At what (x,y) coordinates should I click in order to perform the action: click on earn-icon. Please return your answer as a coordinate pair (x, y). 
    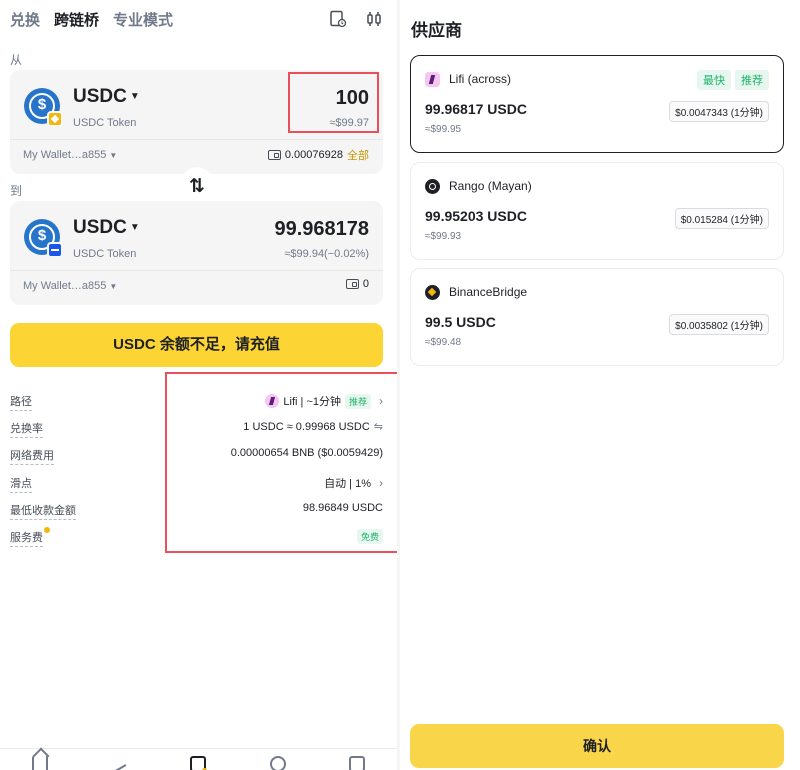
    Looking at the image, I should click on (277, 763).